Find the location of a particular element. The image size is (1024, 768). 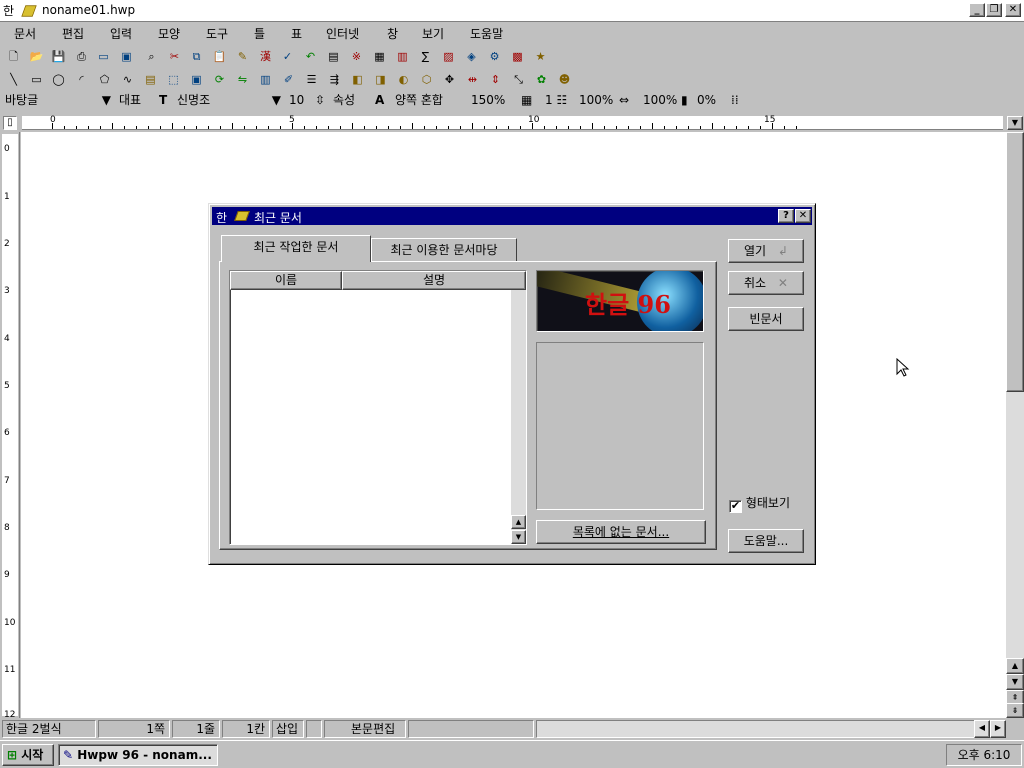

polygon-icon: ⬠ is located at coordinates (104, 80).